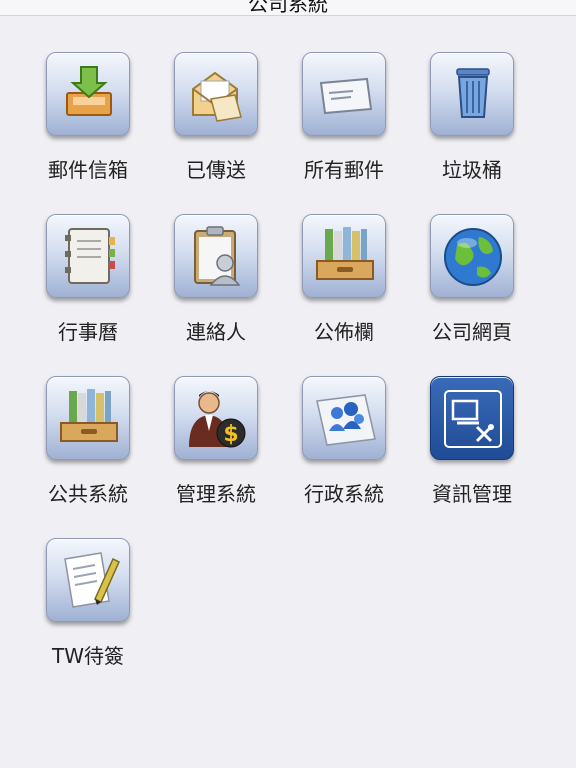 The height and width of the screenshot is (768, 576). I want to click on app-company-website: 公司網頁, so click(472, 289).